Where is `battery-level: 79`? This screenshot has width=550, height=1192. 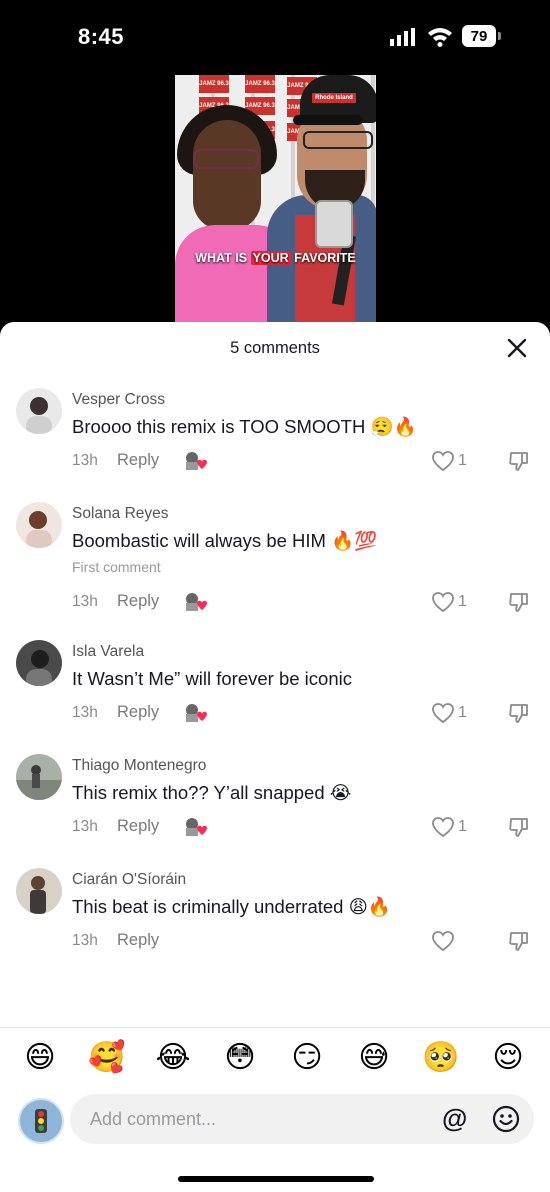 battery-level: 79 is located at coordinates (479, 36).